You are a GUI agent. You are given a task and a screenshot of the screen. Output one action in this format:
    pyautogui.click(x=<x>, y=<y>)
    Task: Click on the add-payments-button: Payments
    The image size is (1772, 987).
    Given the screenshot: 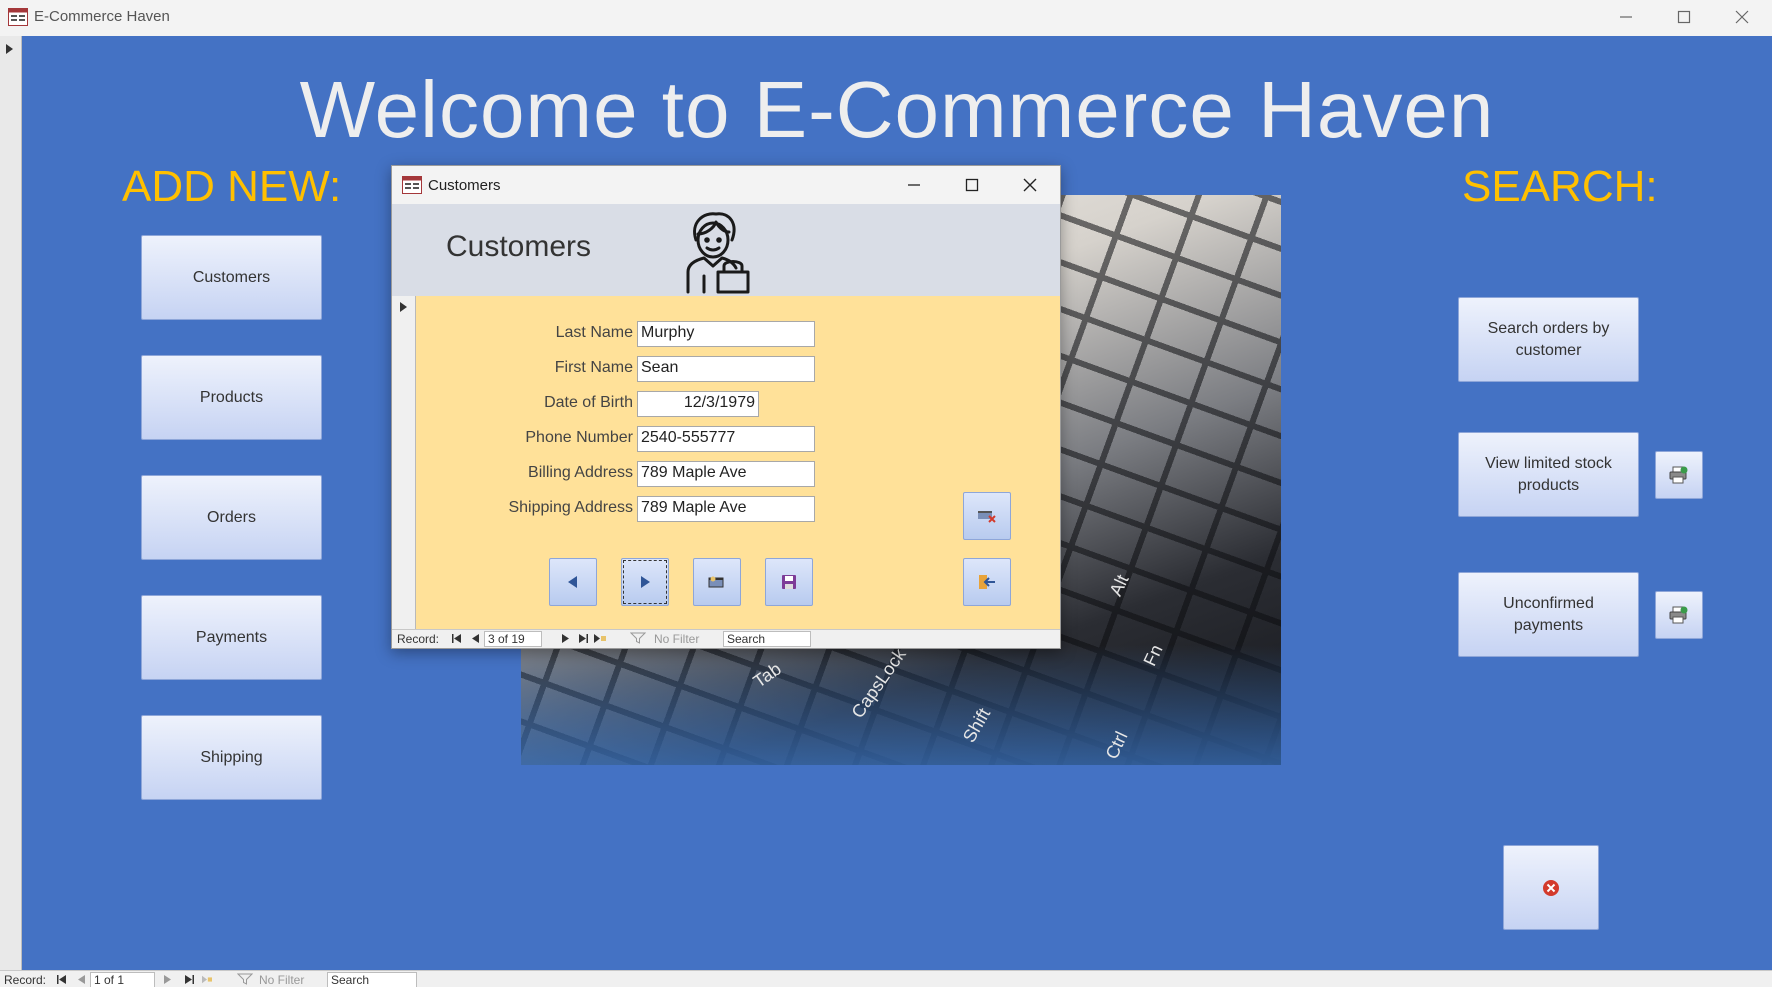 What is the action you would take?
    pyautogui.click(x=231, y=637)
    